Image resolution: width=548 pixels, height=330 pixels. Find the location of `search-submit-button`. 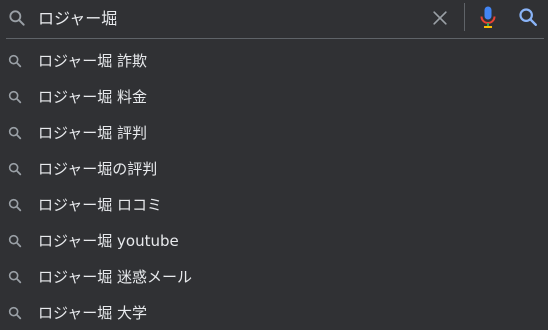

search-submit-button is located at coordinates (528, 17).